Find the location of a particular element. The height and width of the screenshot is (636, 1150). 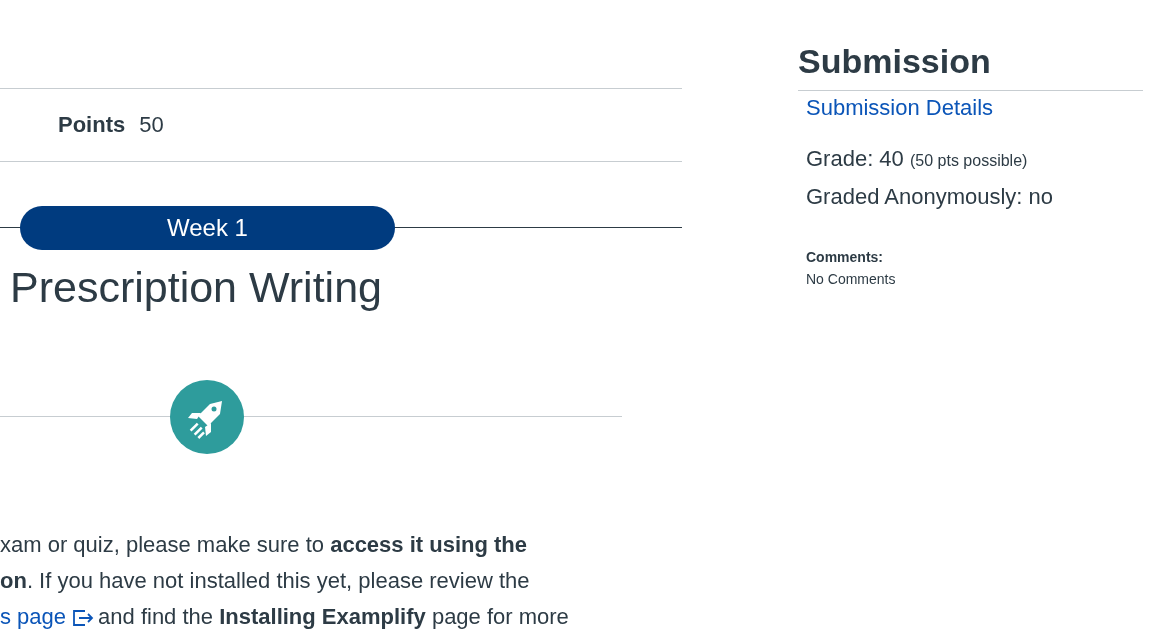

points-value: 50 is located at coordinates (151, 125).